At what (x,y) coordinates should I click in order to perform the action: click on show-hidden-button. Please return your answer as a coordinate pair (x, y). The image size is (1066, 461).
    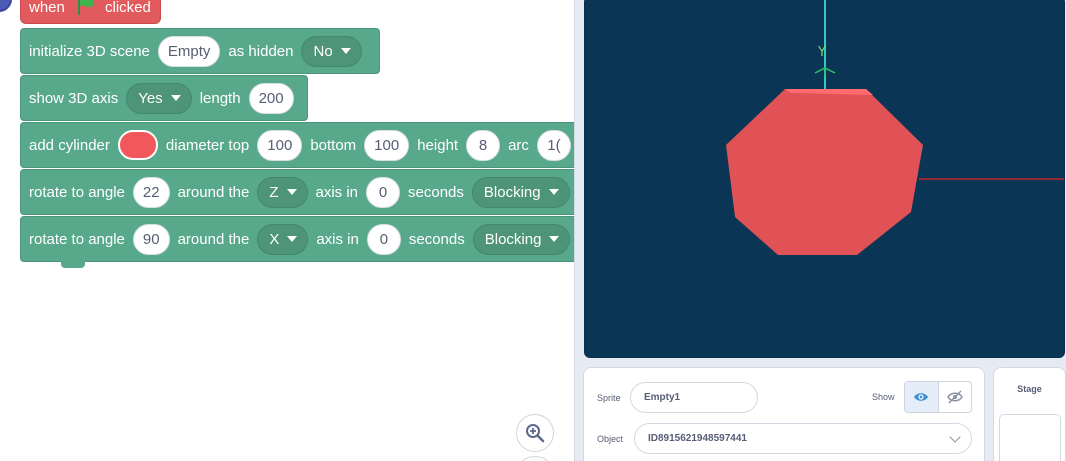
    Looking at the image, I should click on (955, 397).